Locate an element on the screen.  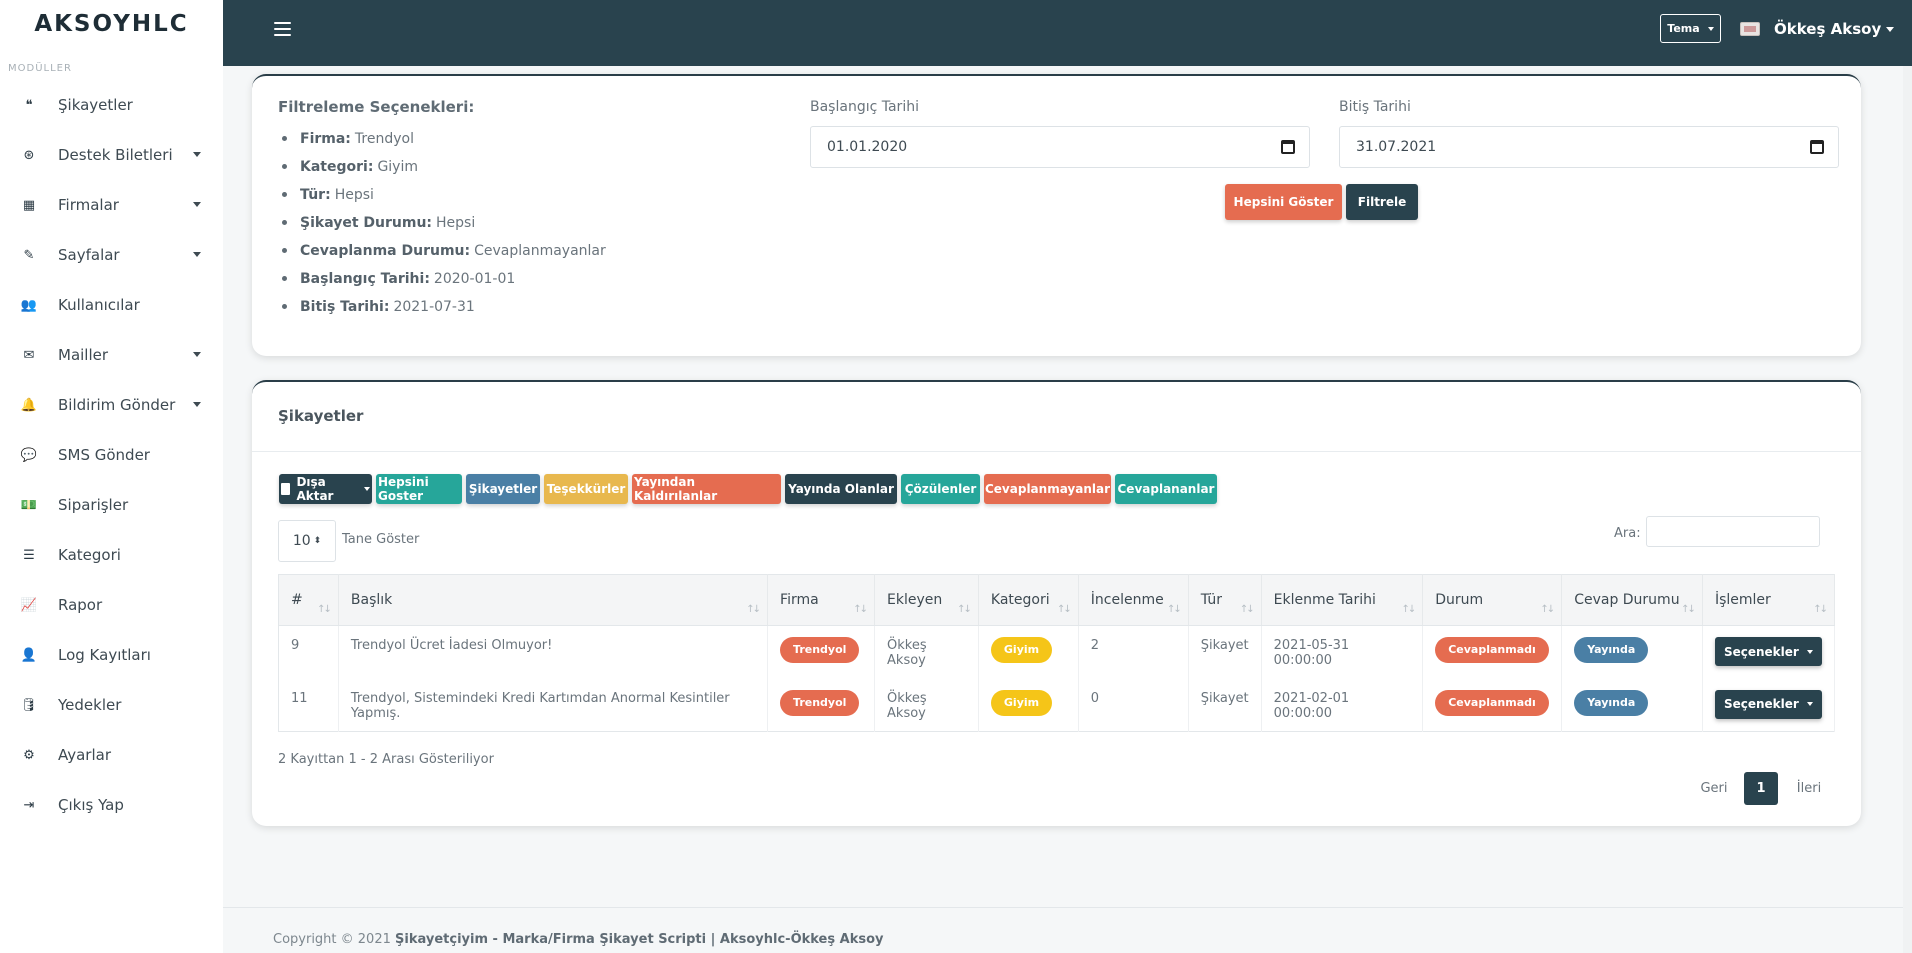
sidebar-item-8: 💵 Siparişler is located at coordinates (111, 505).